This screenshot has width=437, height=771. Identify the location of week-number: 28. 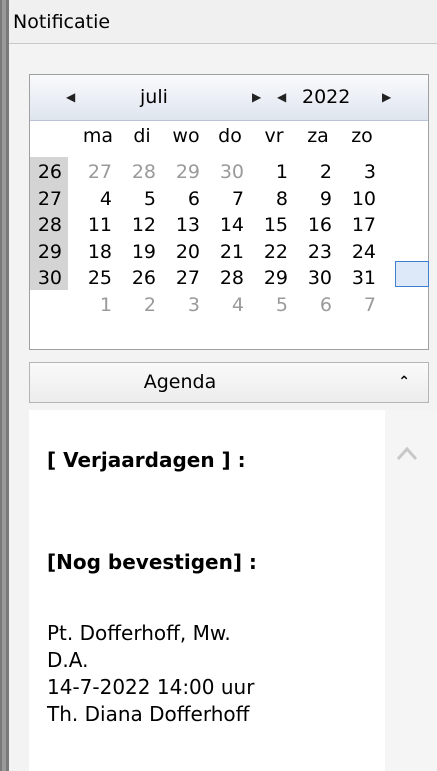
(49, 225).